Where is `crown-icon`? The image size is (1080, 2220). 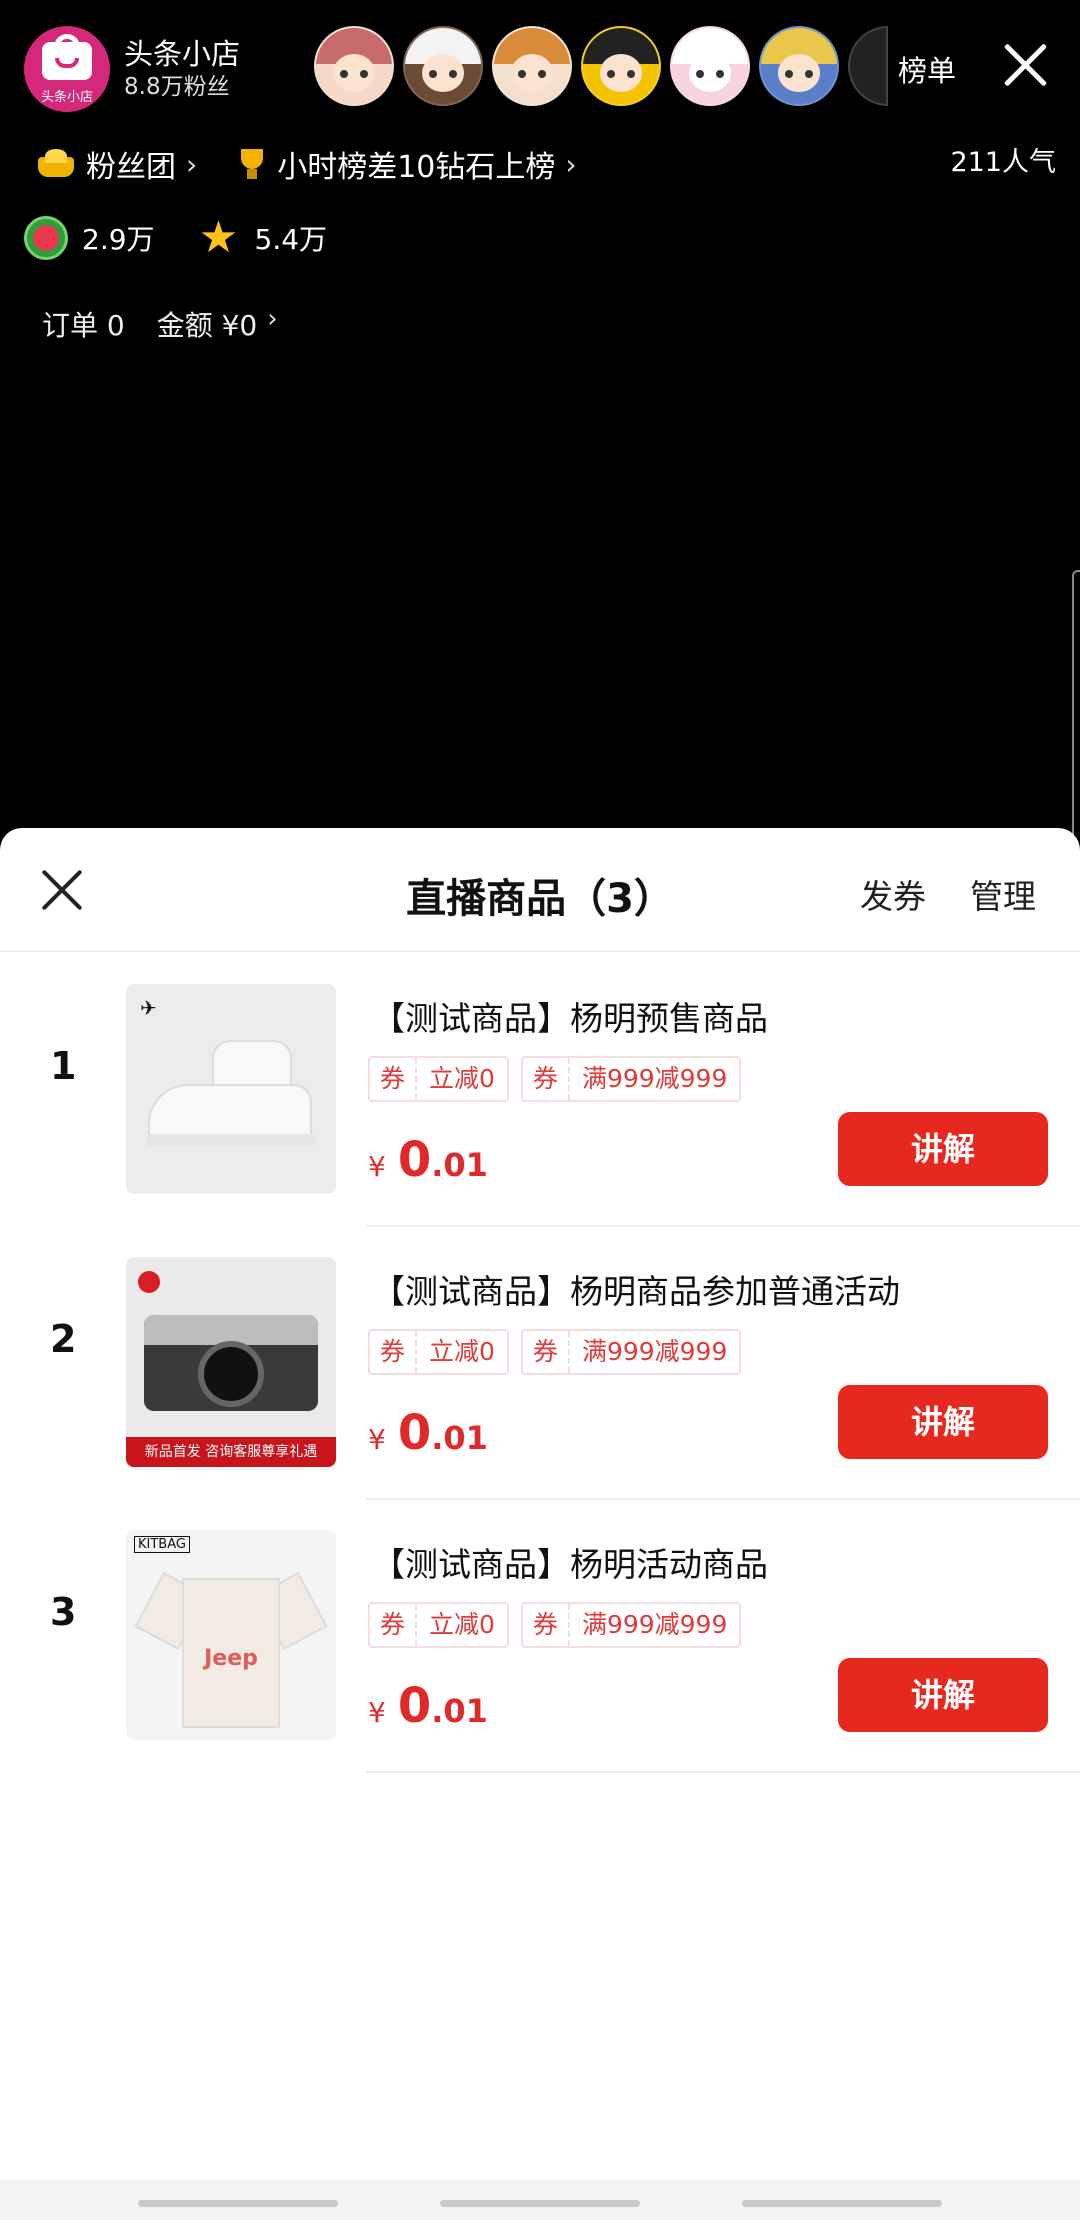 crown-icon is located at coordinates (56, 164).